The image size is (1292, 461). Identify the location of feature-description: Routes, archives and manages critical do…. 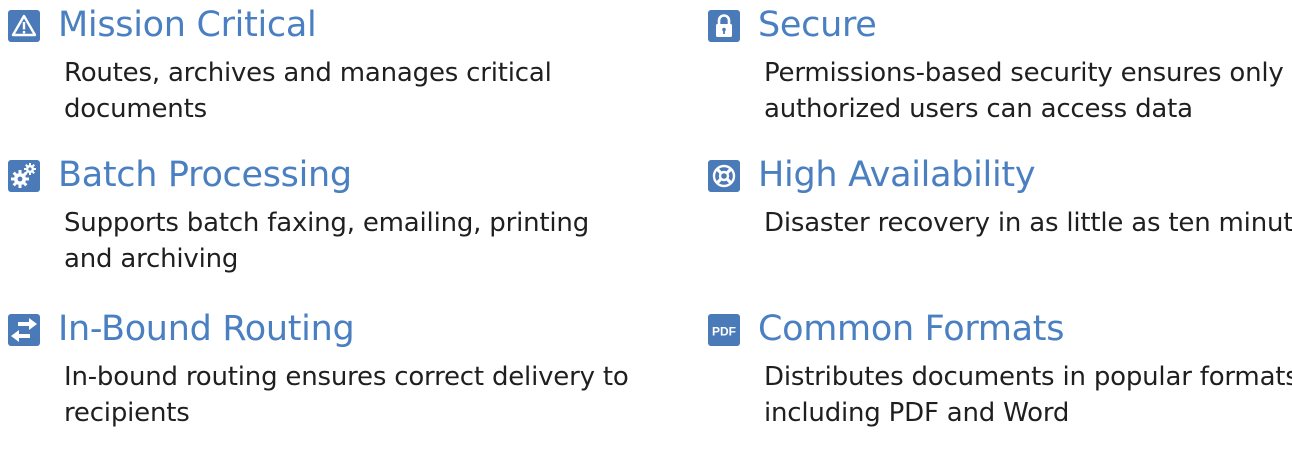
(308, 91).